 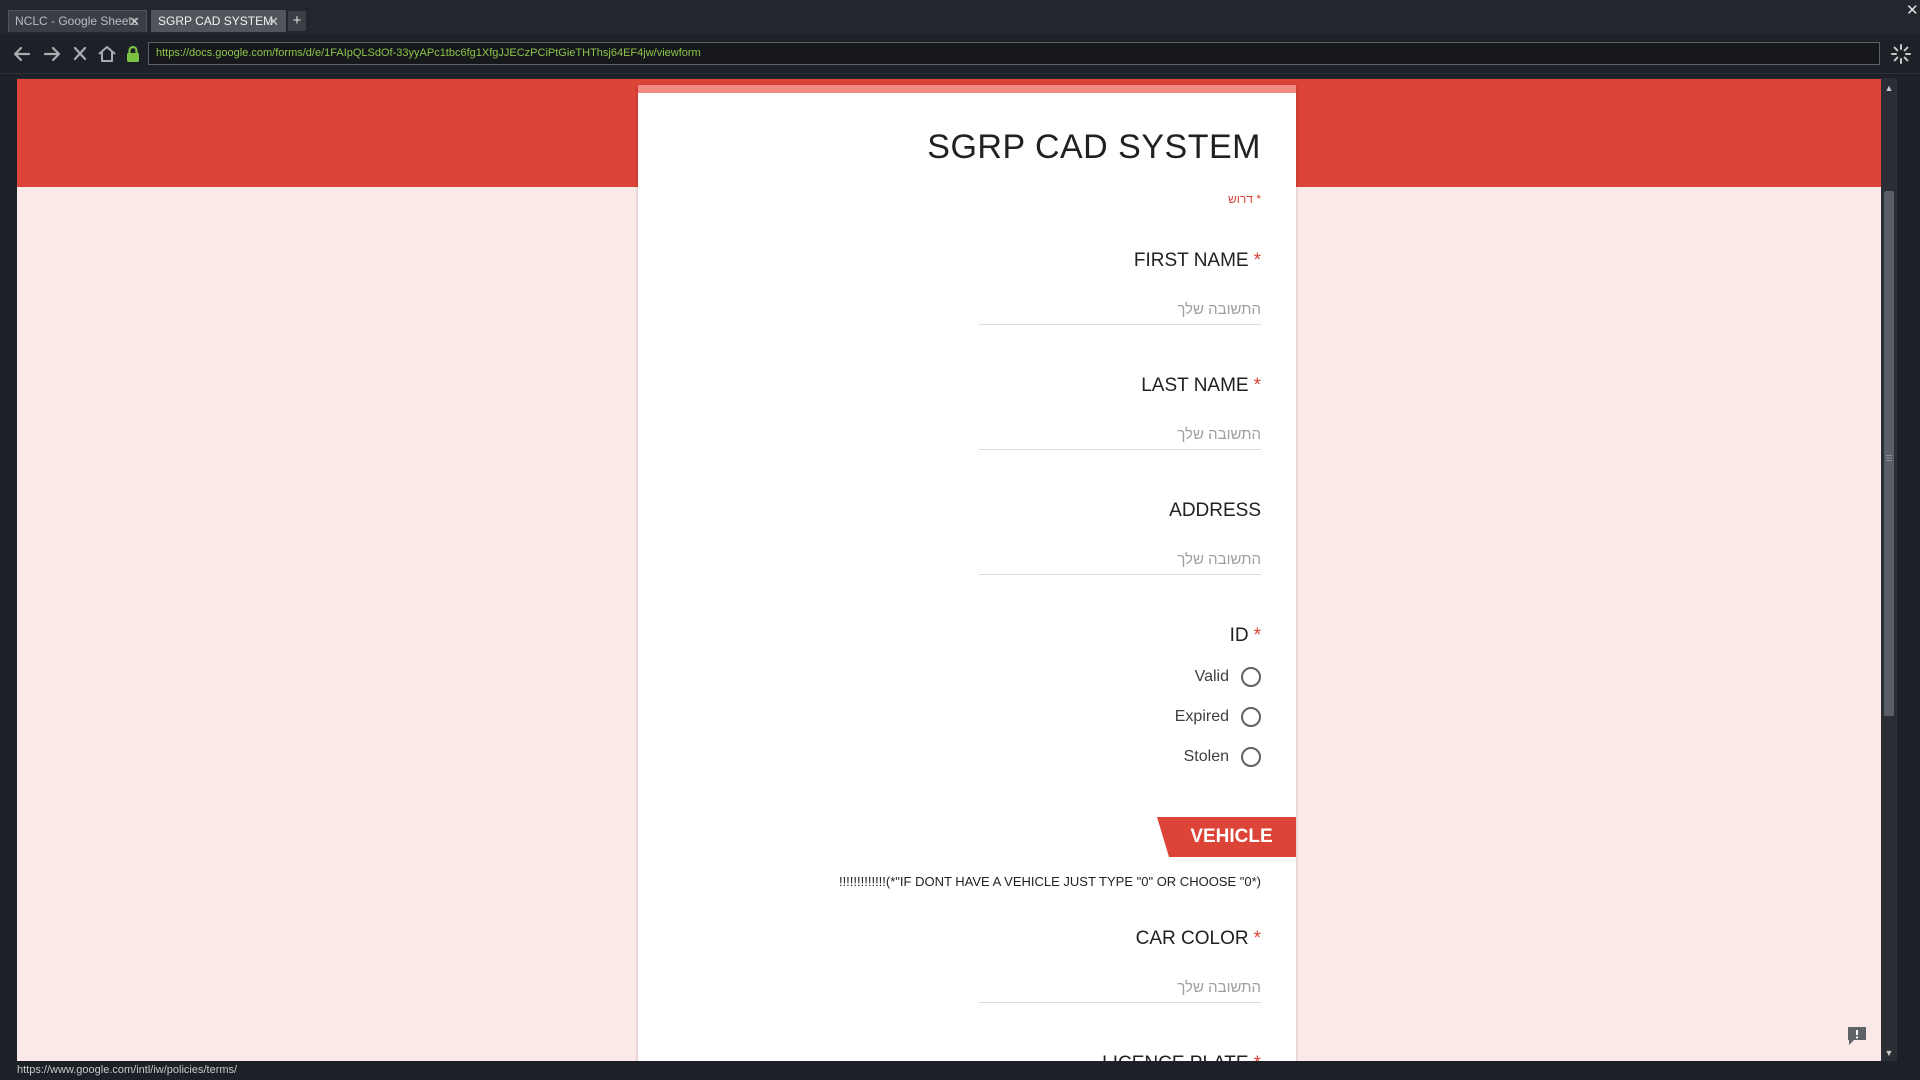 What do you see at coordinates (1201, 716) in the screenshot?
I see `radio-label: Expired` at bounding box center [1201, 716].